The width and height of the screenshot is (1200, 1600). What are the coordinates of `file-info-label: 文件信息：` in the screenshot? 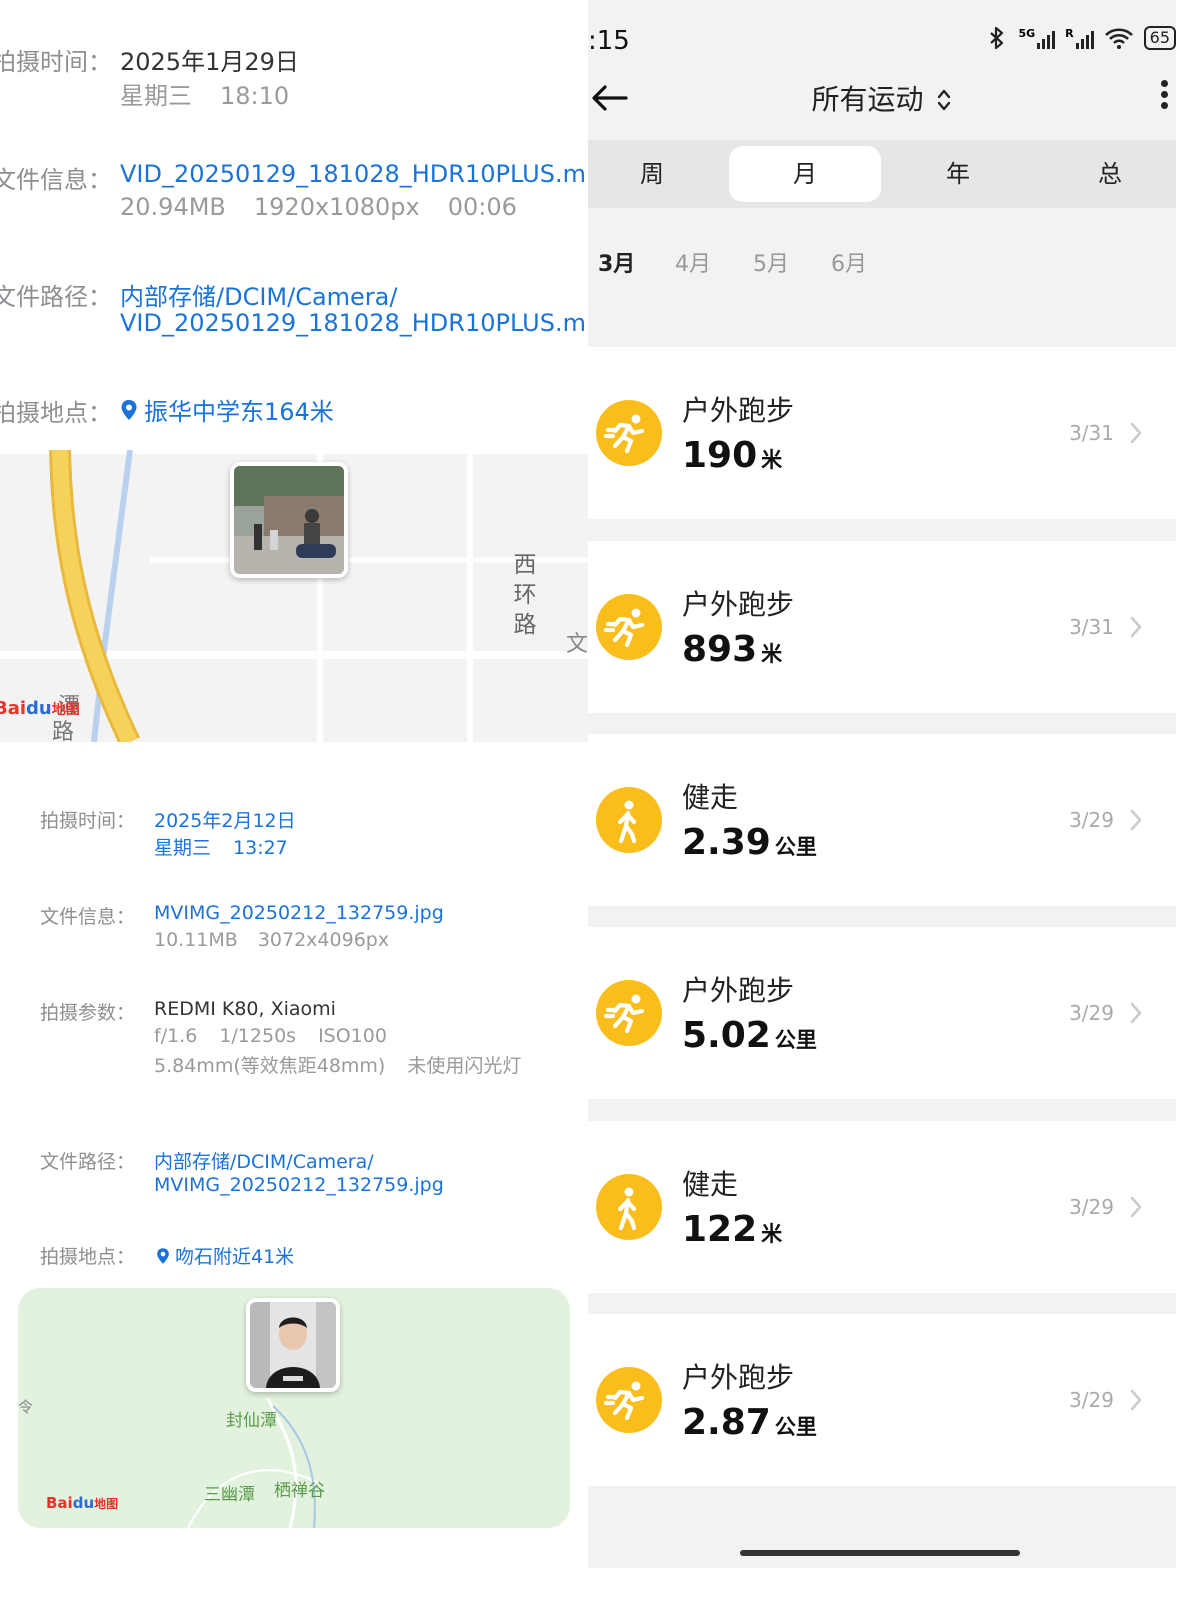 It's located at (56, 180).